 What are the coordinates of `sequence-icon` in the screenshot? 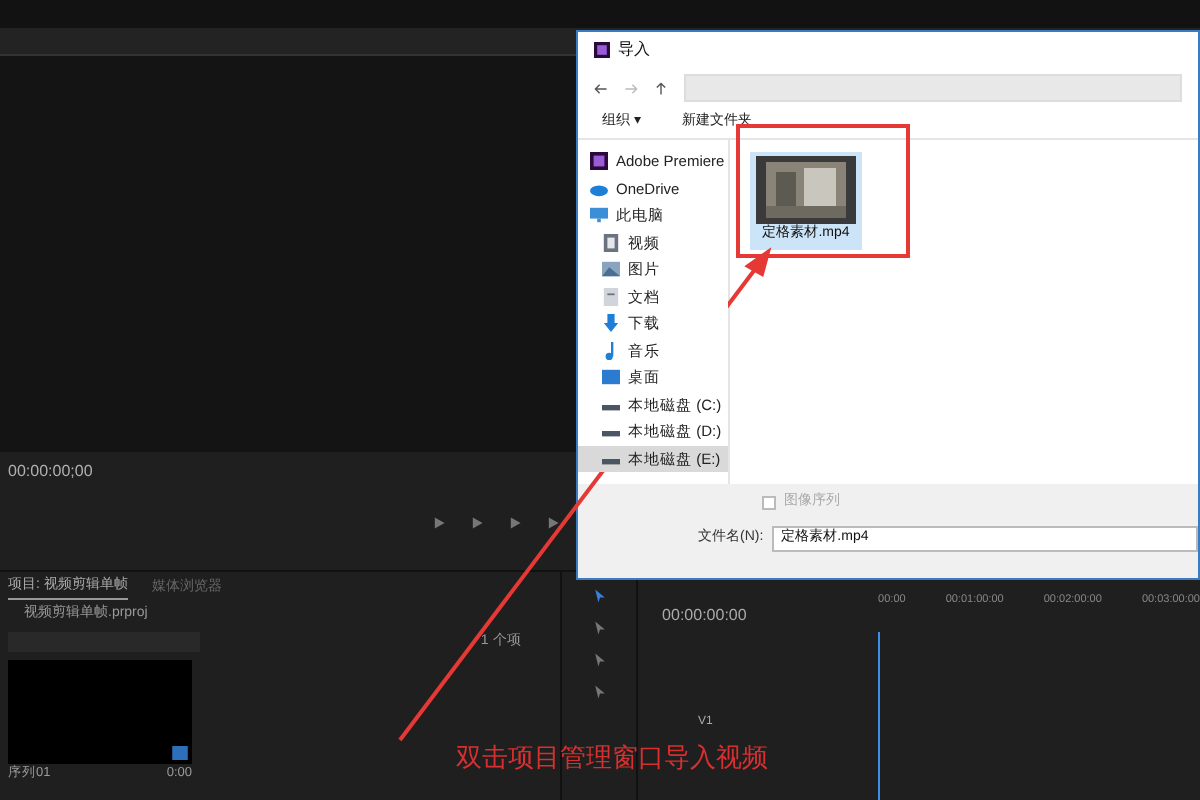 It's located at (180, 753).